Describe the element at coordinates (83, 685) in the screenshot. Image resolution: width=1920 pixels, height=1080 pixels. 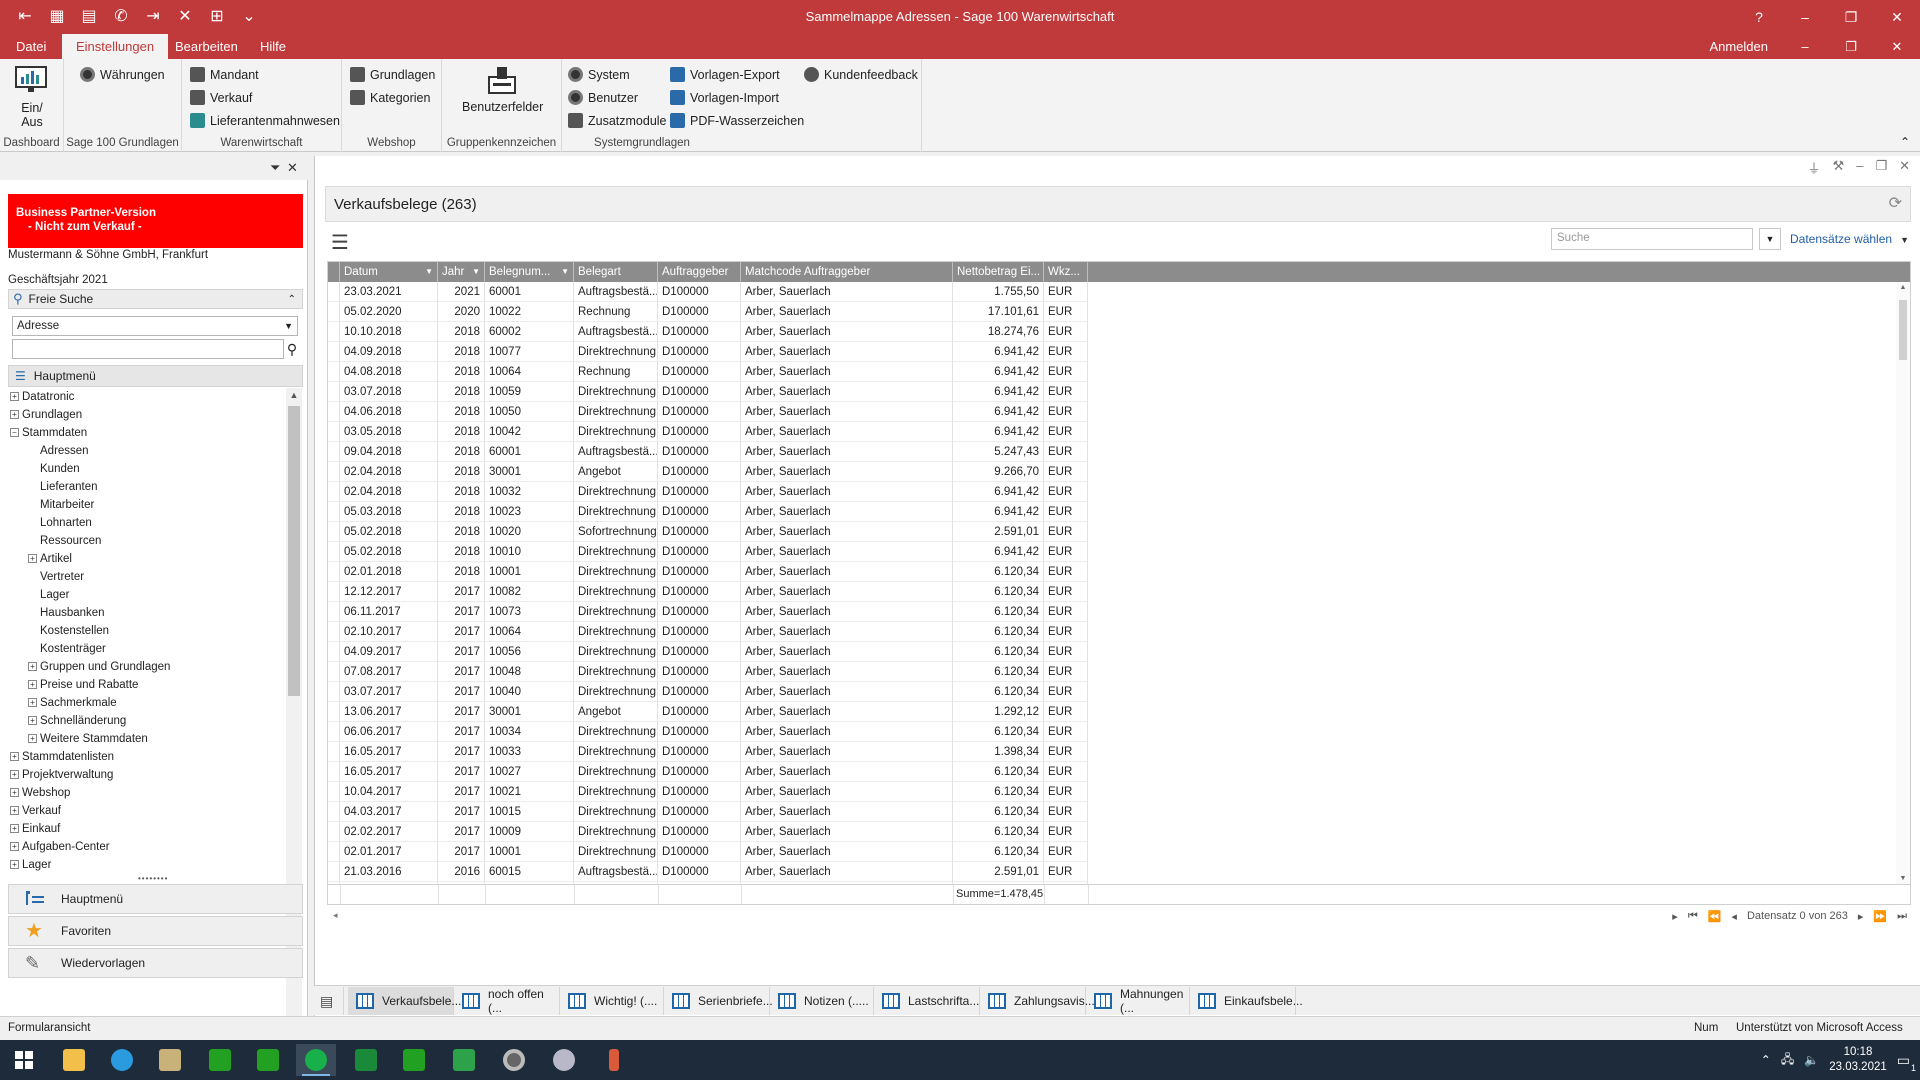
I see `tree-item: + Preise und Rabatte` at that location.